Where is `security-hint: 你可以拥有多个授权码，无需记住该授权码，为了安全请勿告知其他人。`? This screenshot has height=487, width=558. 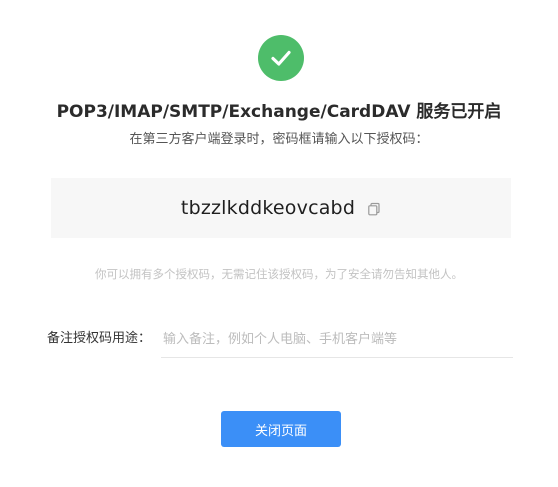
security-hint: 你可以拥有多个授权码，无需记住该授权码，为了安全请勿告知其他人。 is located at coordinates (279, 274).